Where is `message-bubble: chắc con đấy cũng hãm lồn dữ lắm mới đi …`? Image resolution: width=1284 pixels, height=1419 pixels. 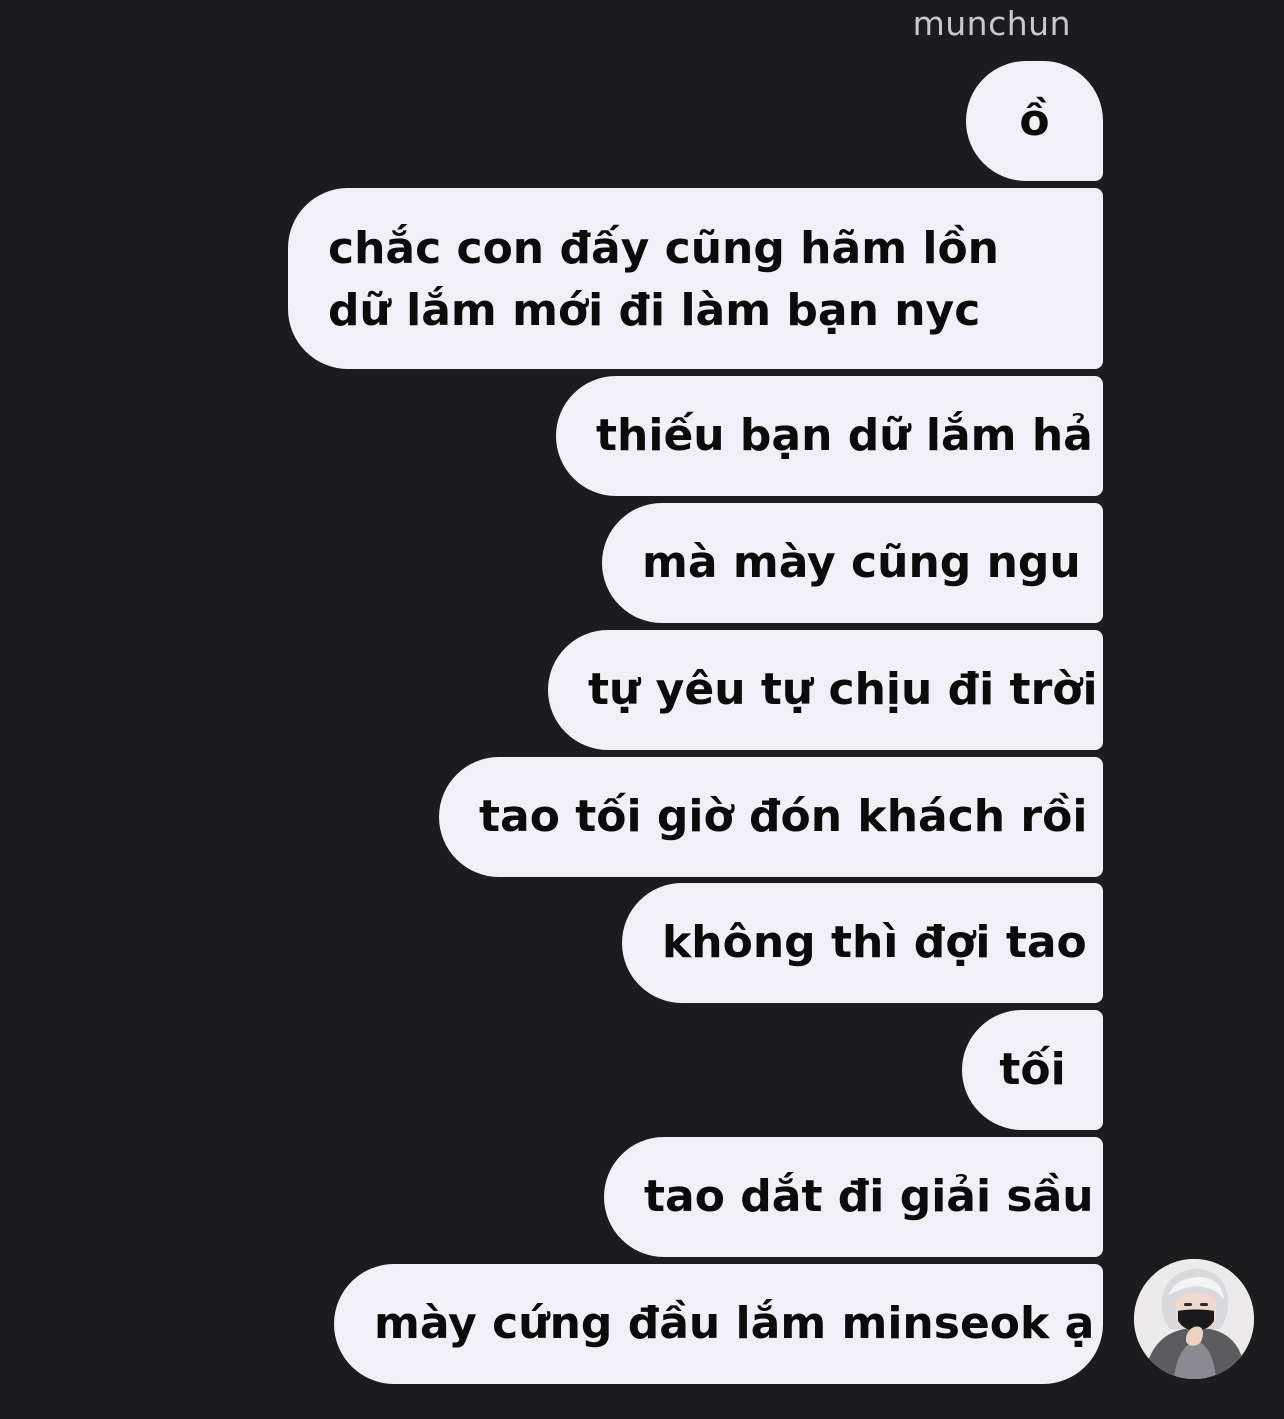
message-bubble: chắc con đấy cũng hãm lồn dữ lắm mới đi … is located at coordinates (695, 278).